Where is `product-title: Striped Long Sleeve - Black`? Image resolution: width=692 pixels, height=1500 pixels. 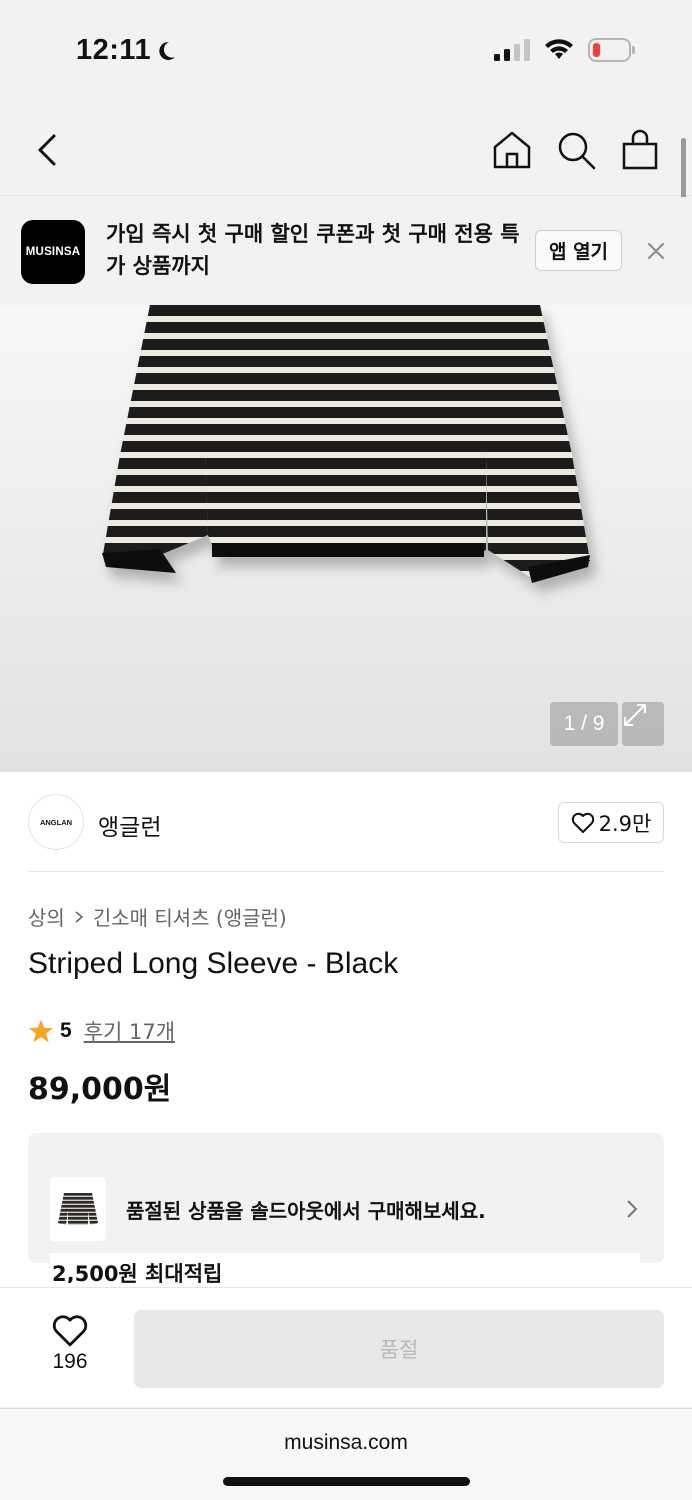
product-title: Striped Long Sleeve - Black is located at coordinates (213, 963).